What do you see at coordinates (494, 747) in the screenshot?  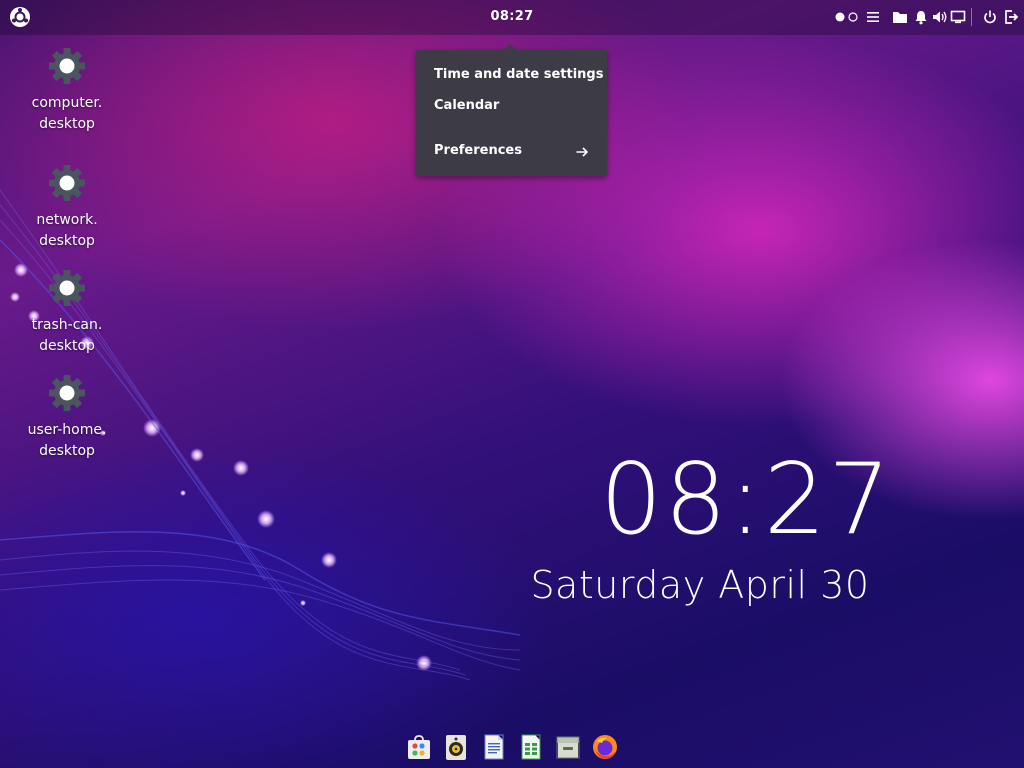 I see `text-editor-icon` at bounding box center [494, 747].